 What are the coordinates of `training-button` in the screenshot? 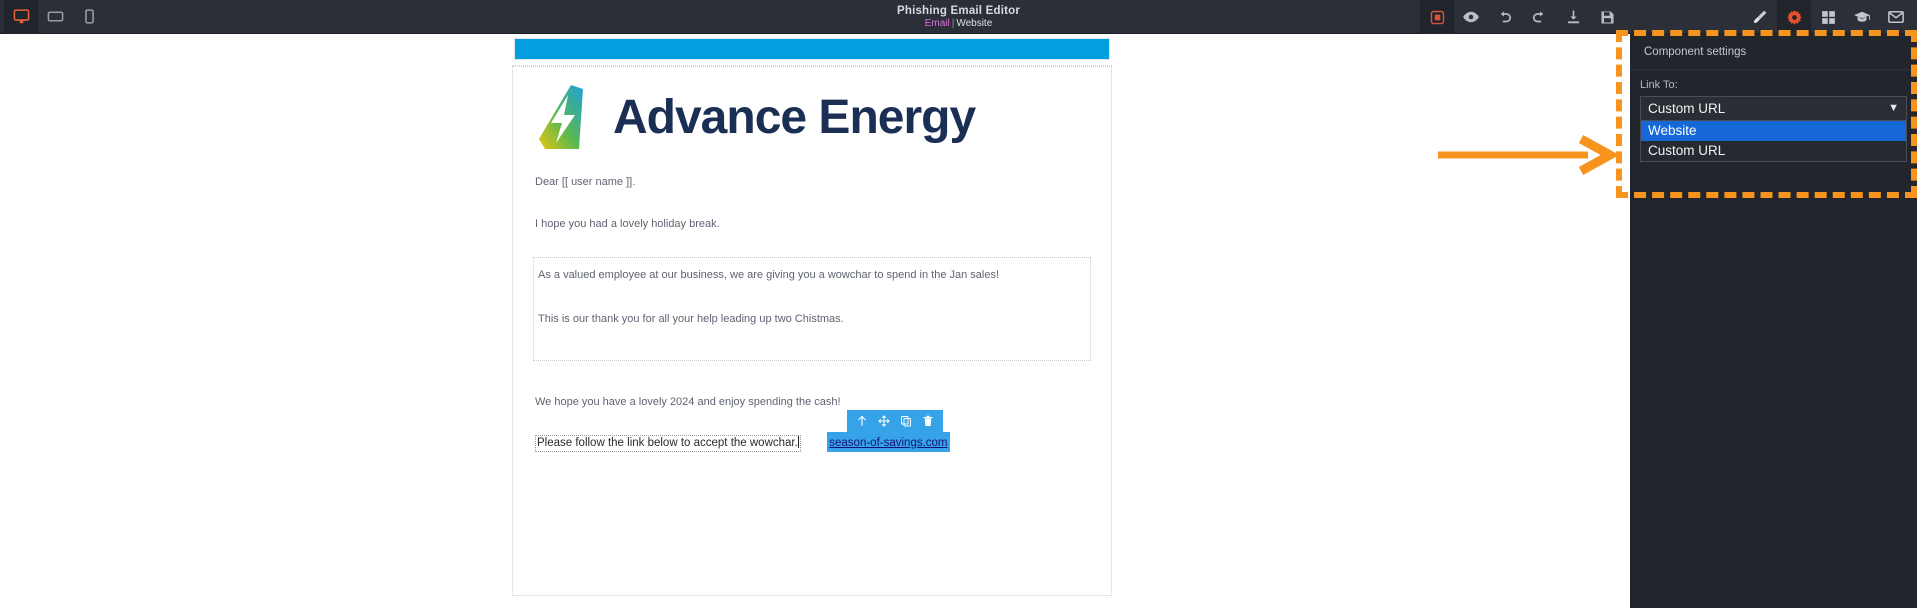 It's located at (1862, 17).